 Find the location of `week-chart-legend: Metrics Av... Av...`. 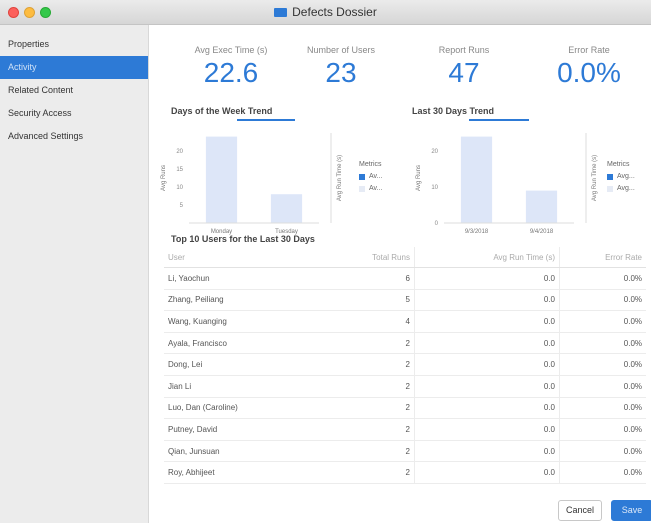

week-chart-legend: Metrics Av... Av... is located at coordinates (370, 179).